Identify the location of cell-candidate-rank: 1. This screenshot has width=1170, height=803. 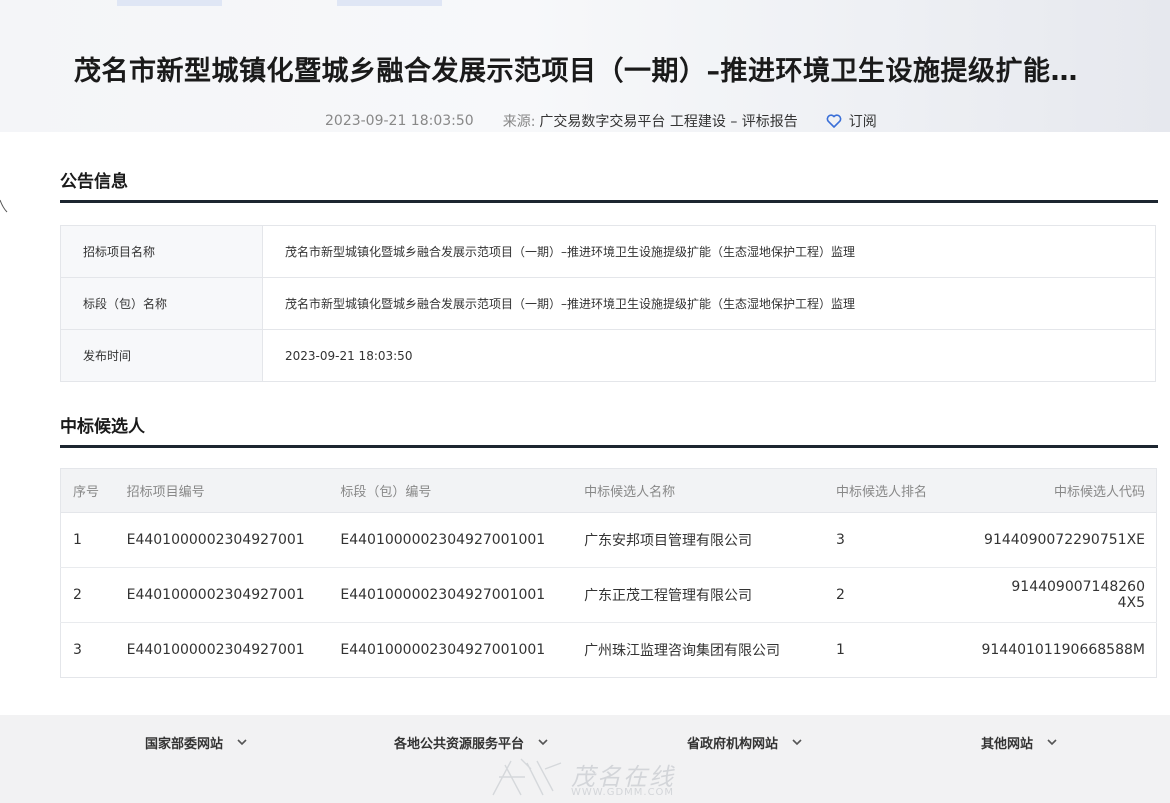
(908, 650).